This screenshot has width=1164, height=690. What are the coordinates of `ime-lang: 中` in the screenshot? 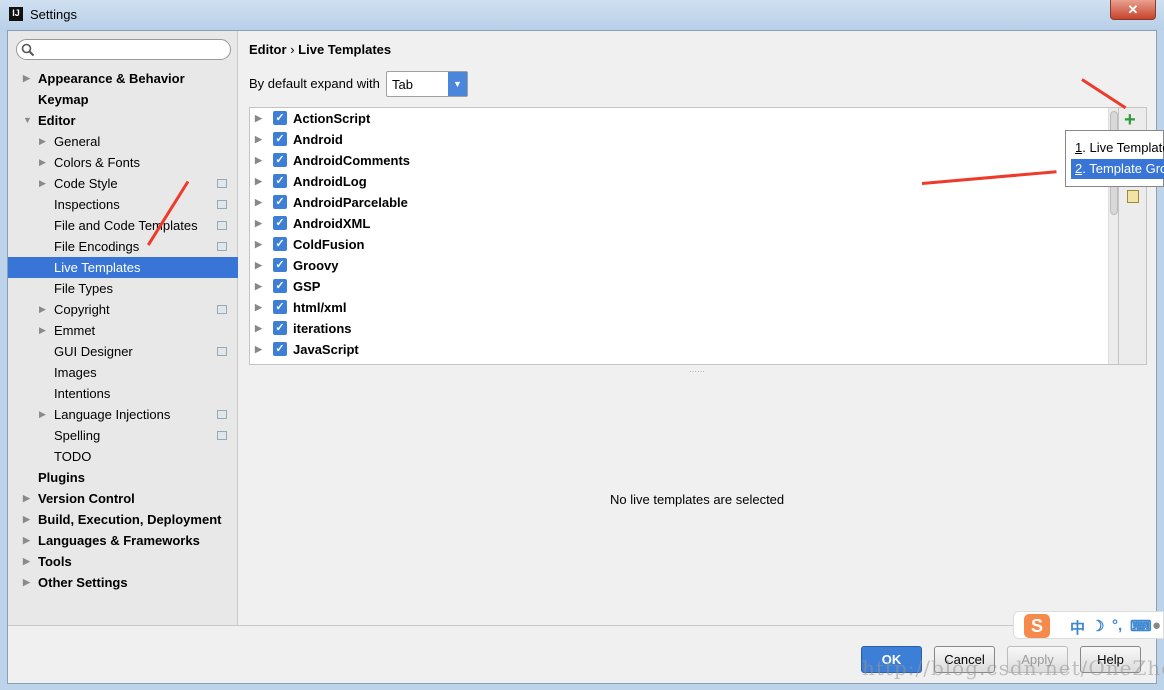 It's located at (1077, 627).